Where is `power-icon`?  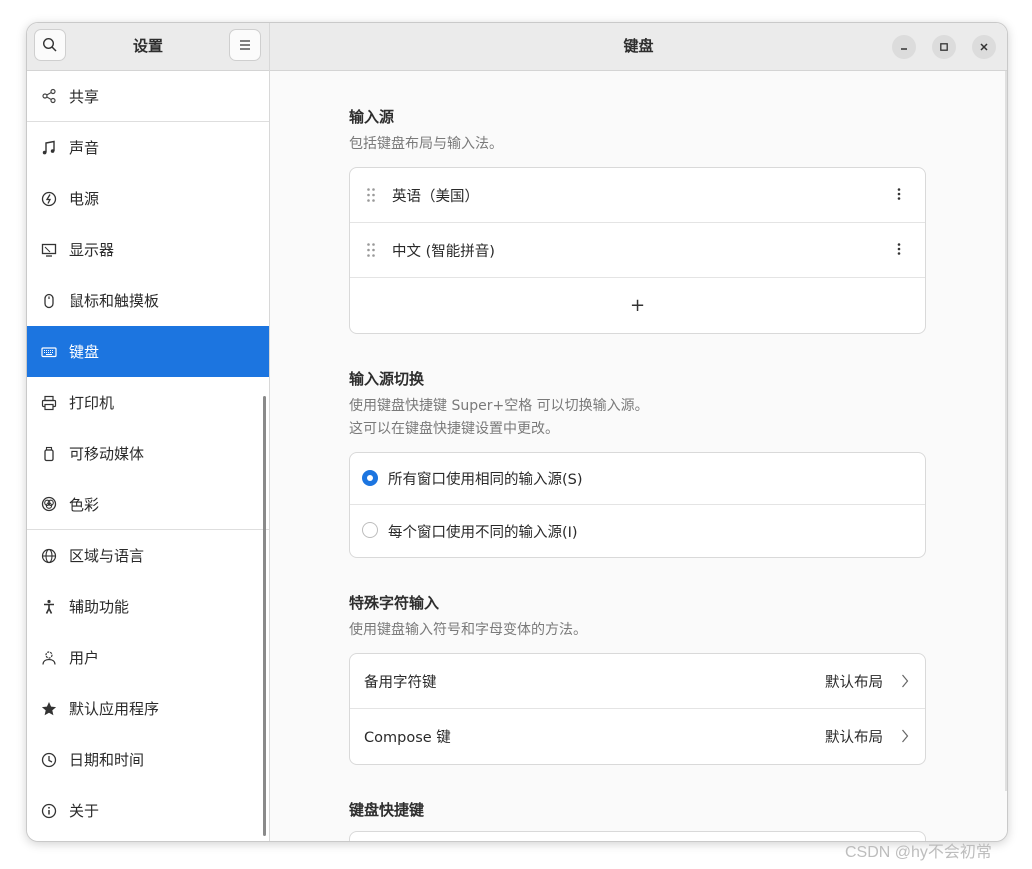 power-icon is located at coordinates (49, 199).